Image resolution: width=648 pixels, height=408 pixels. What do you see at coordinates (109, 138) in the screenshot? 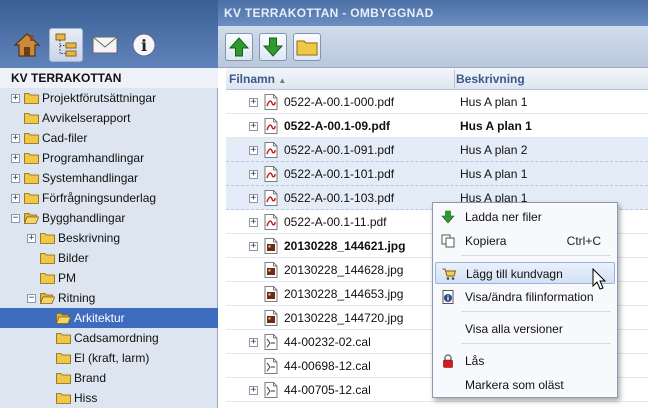
I see `tree-item: + Cad-filer` at bounding box center [109, 138].